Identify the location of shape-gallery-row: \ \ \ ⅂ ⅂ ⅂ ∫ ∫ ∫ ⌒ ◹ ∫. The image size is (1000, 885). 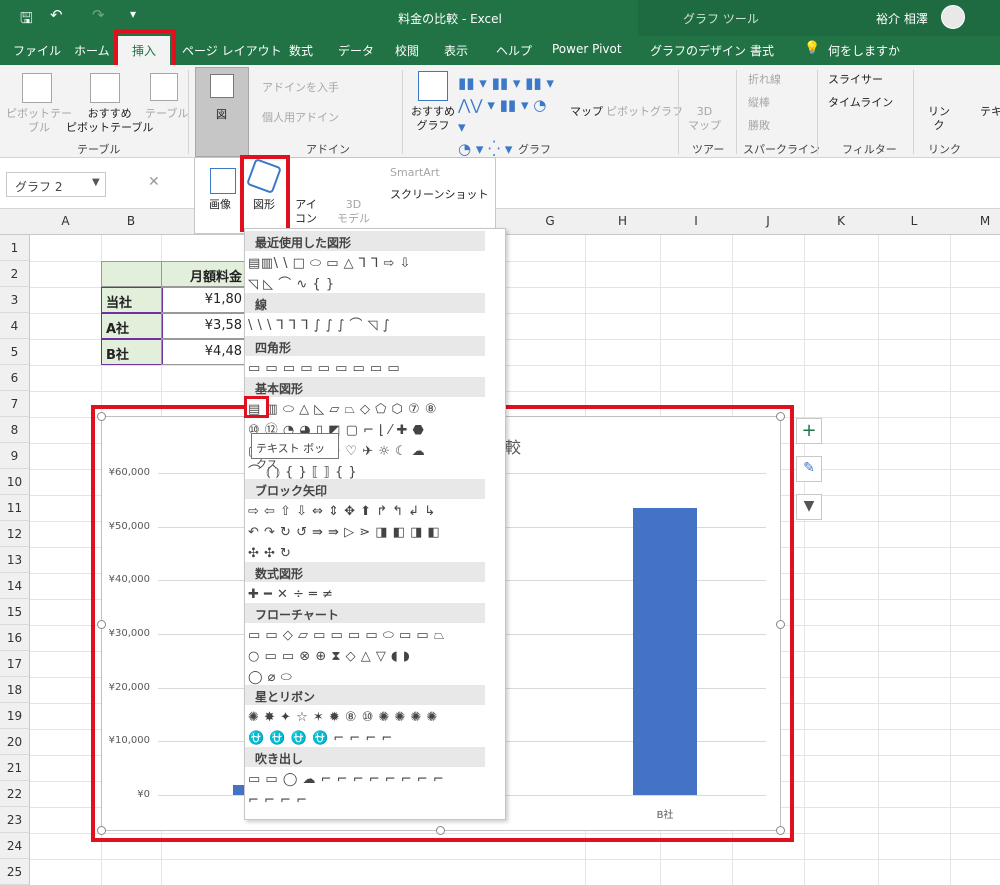
(367, 325).